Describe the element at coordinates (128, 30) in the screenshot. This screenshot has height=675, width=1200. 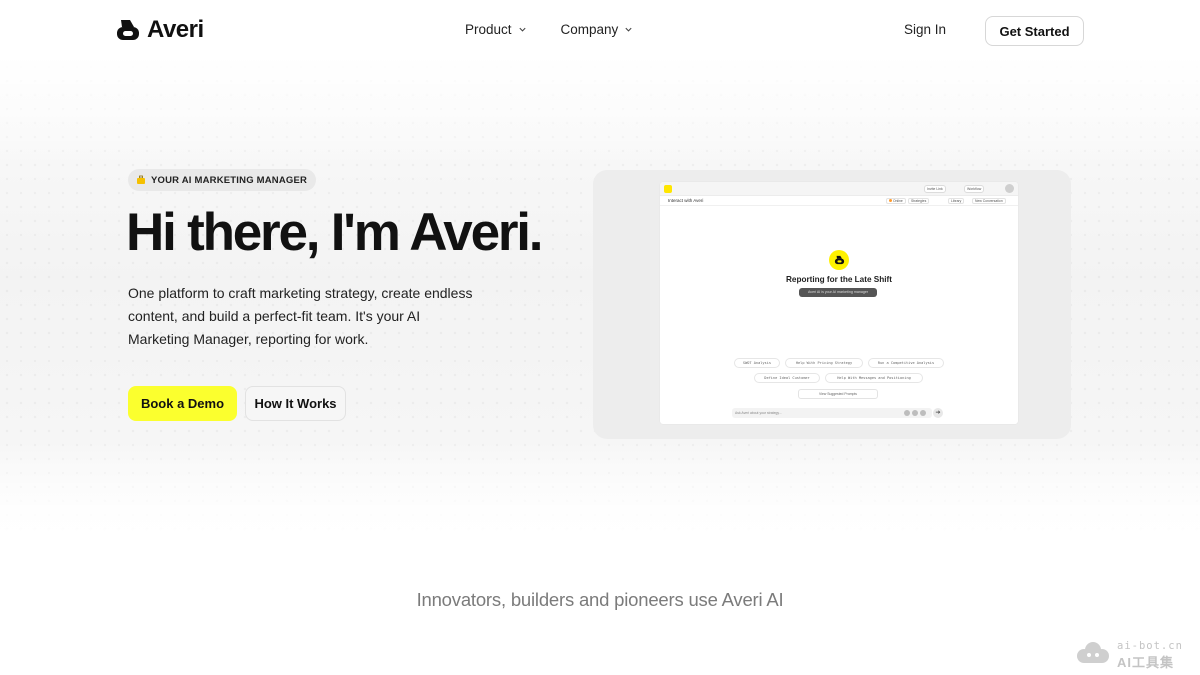
I see `averi-logo-icon` at that location.